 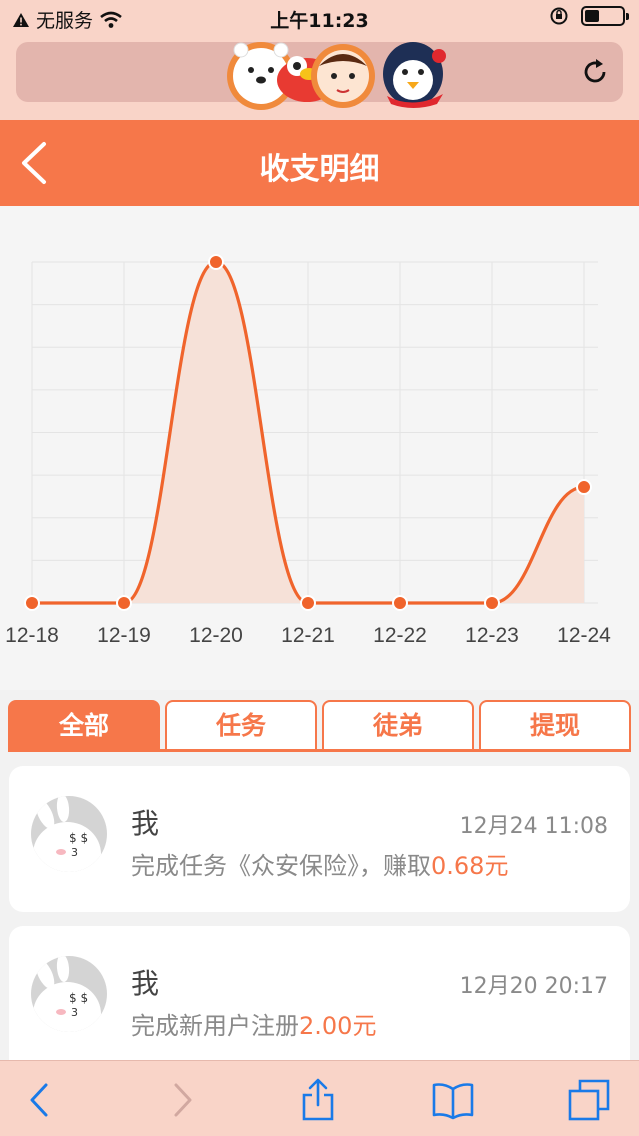 I want to click on tab-all: 全部, so click(x=84, y=726).